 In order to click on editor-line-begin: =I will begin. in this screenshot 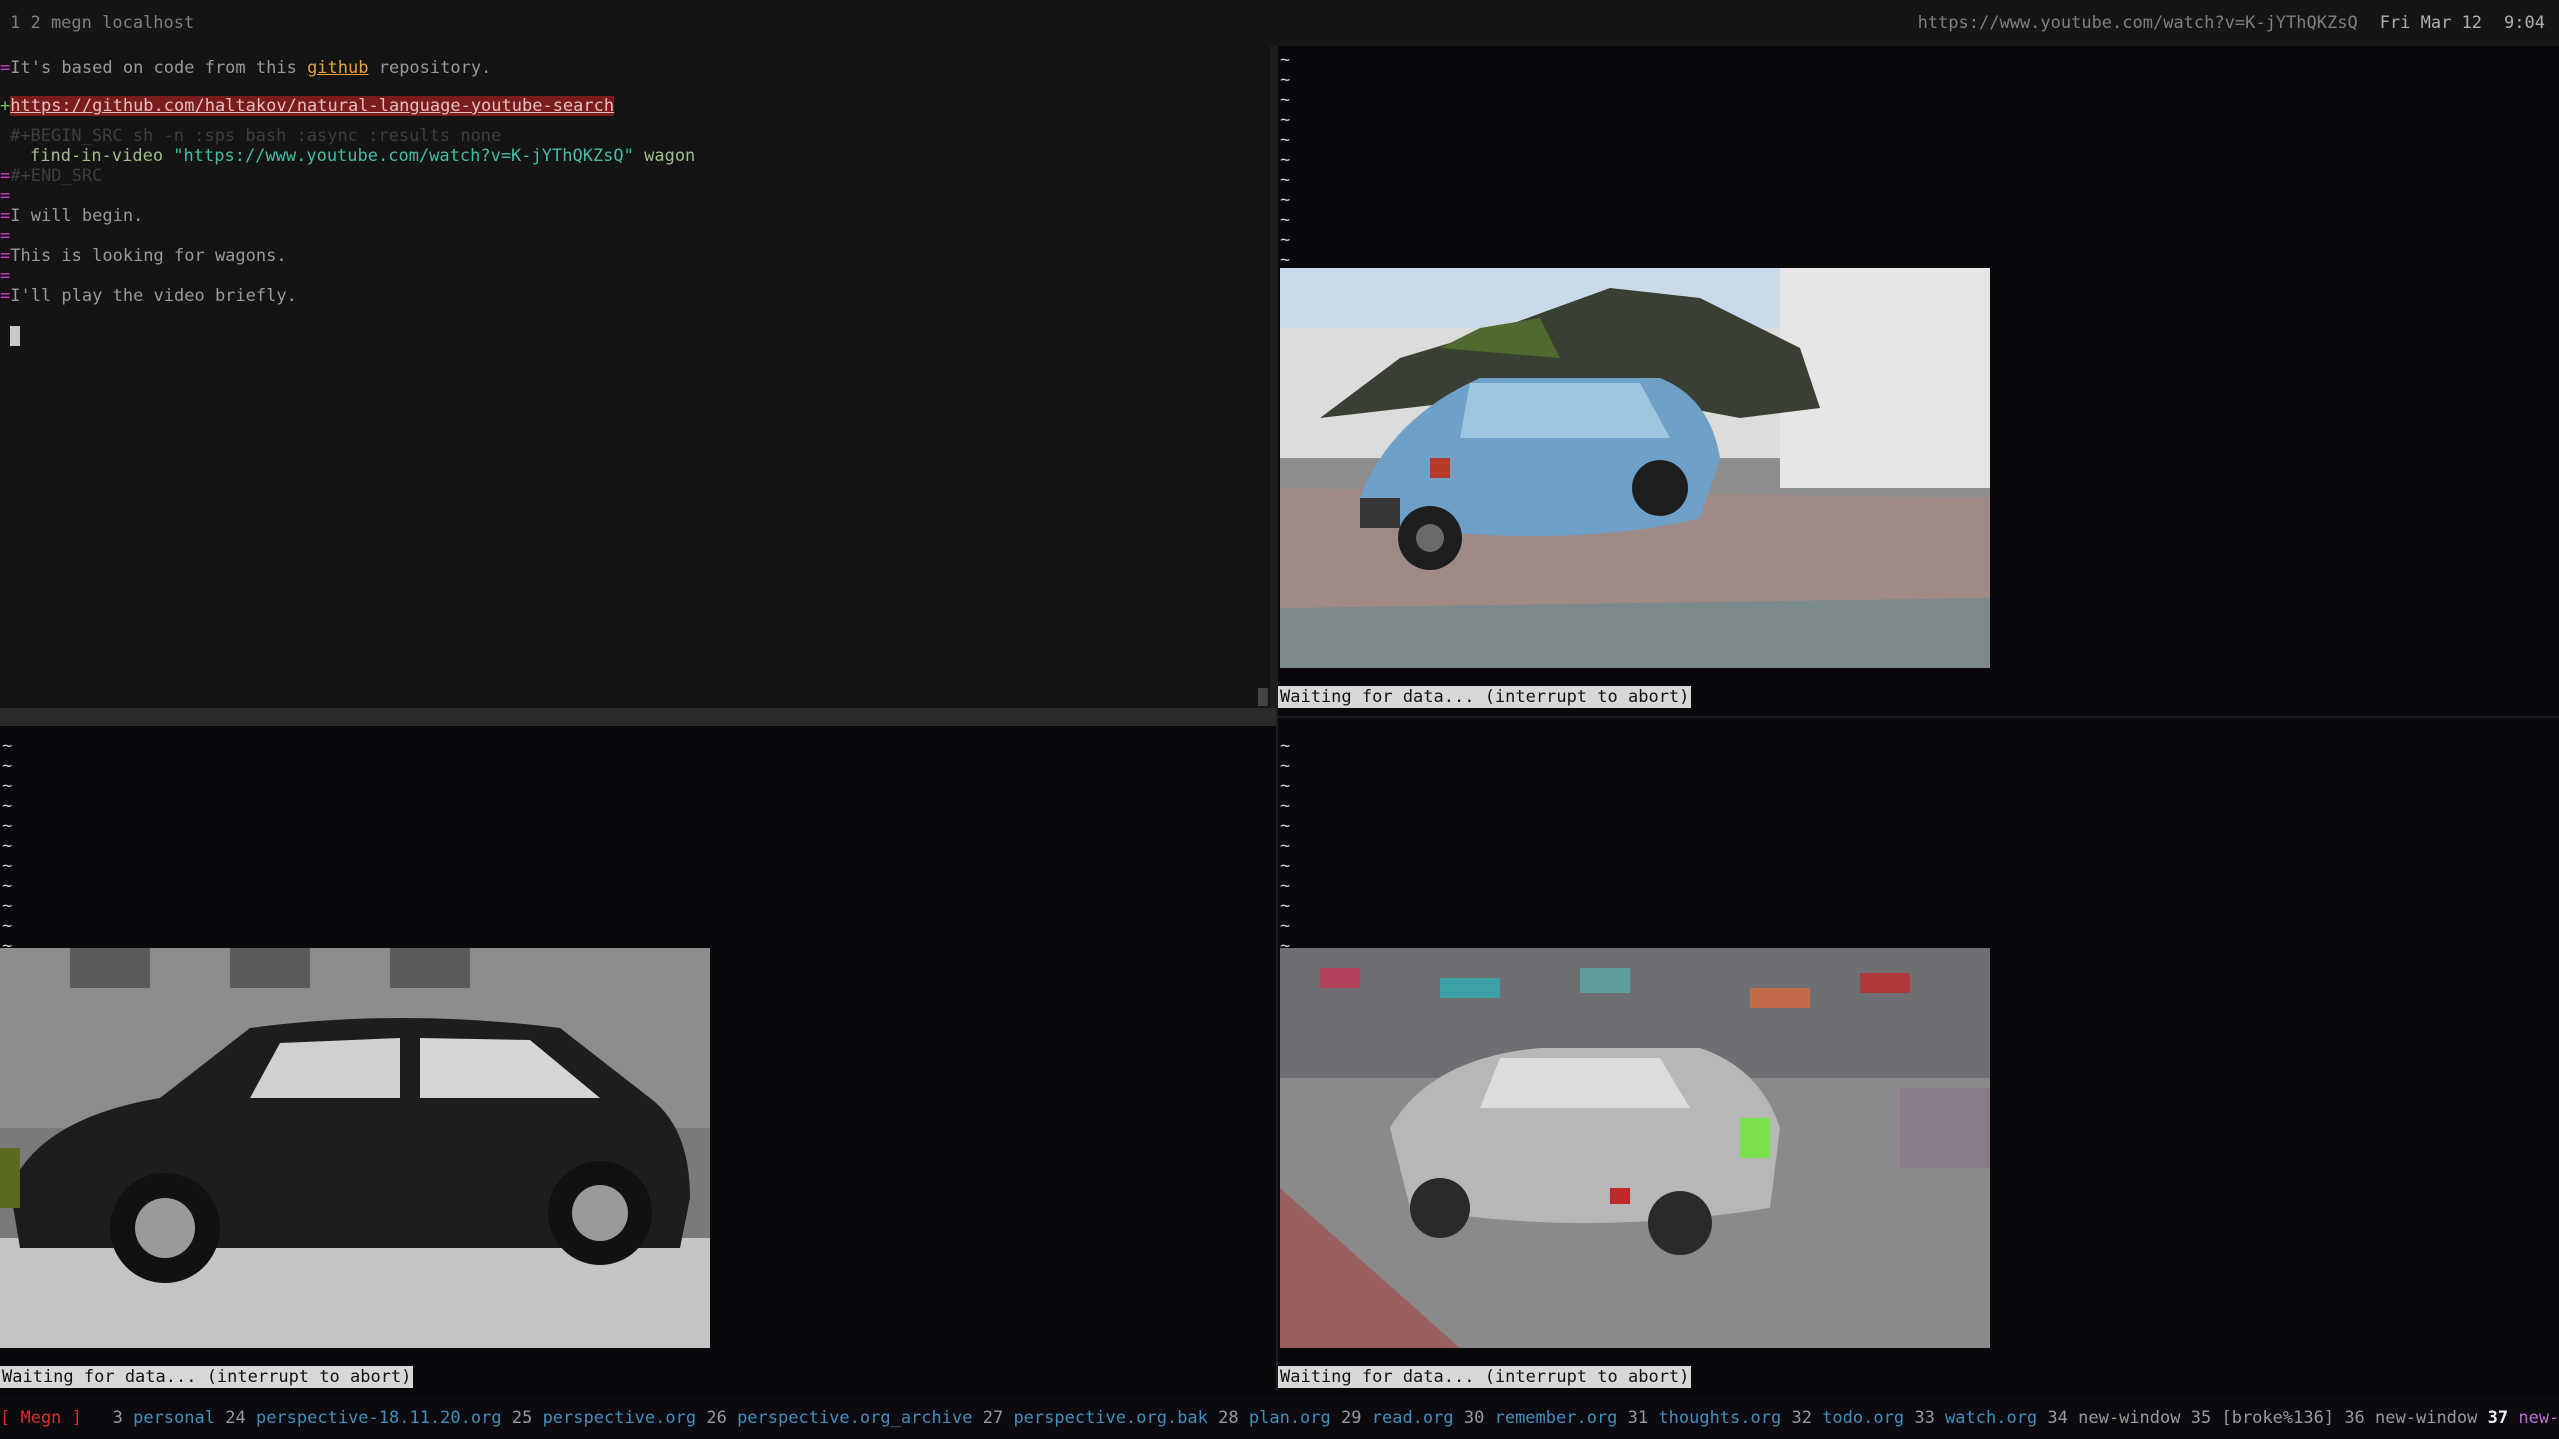, I will do `click(72, 216)`.